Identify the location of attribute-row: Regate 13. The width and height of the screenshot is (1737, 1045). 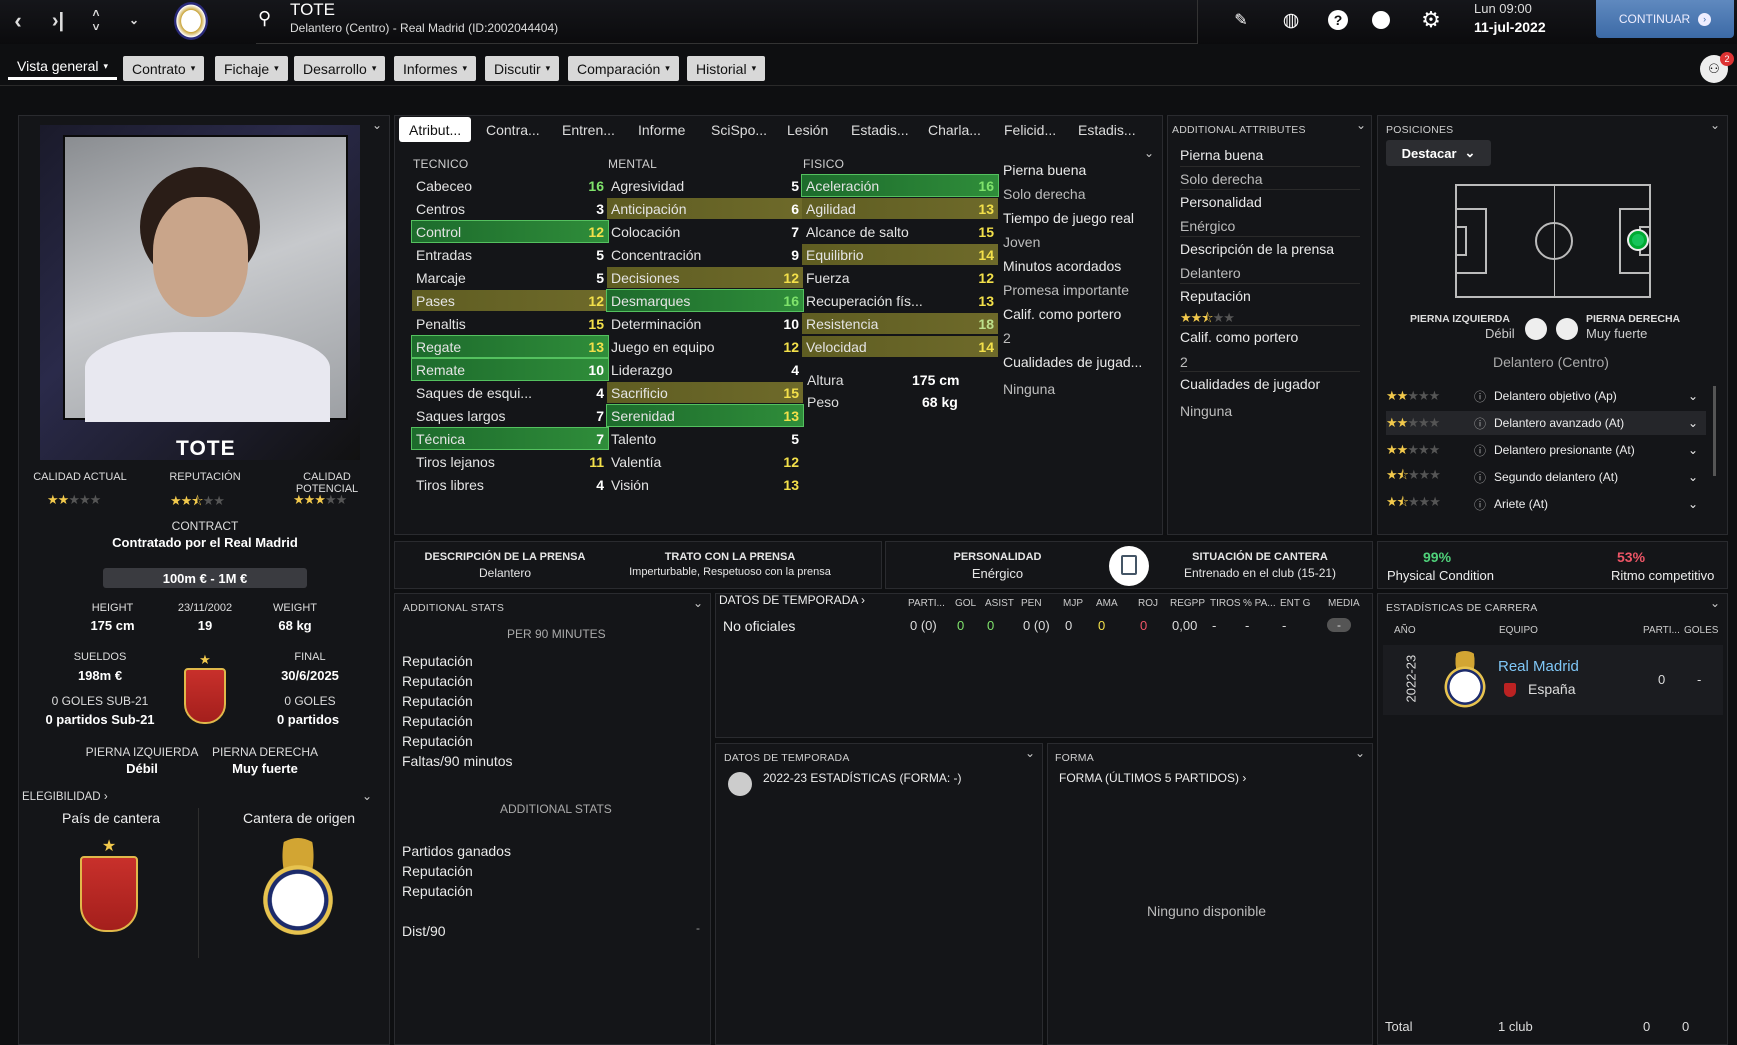
(510, 346).